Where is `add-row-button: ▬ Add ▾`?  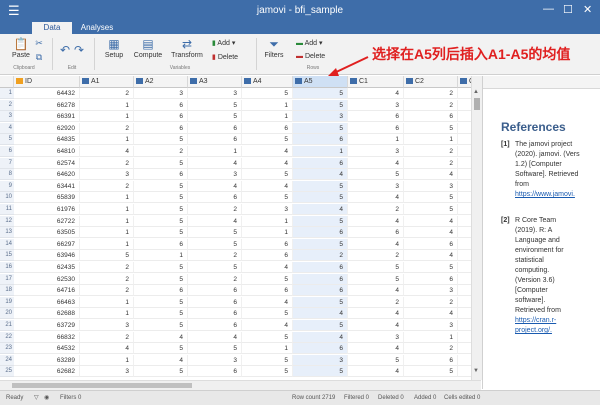 add-row-button: ▬ Add ▾ is located at coordinates (314, 43).